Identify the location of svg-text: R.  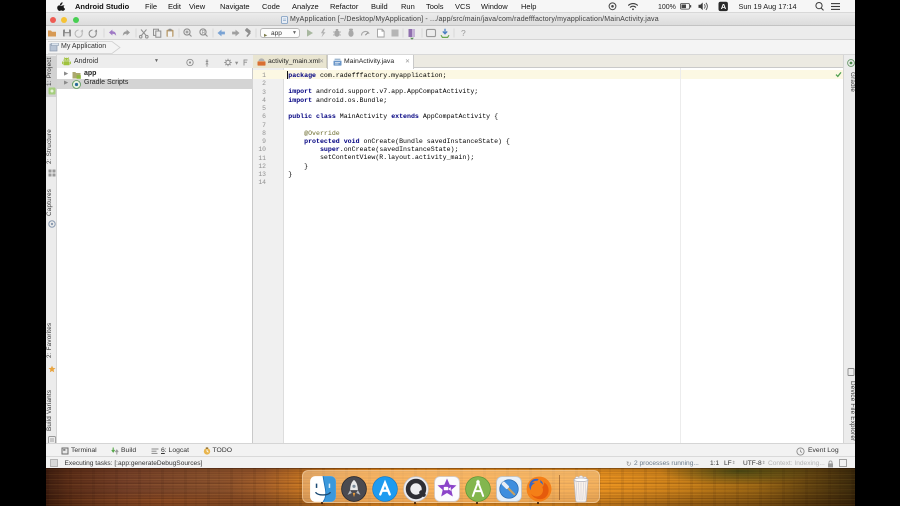
(204, 33).